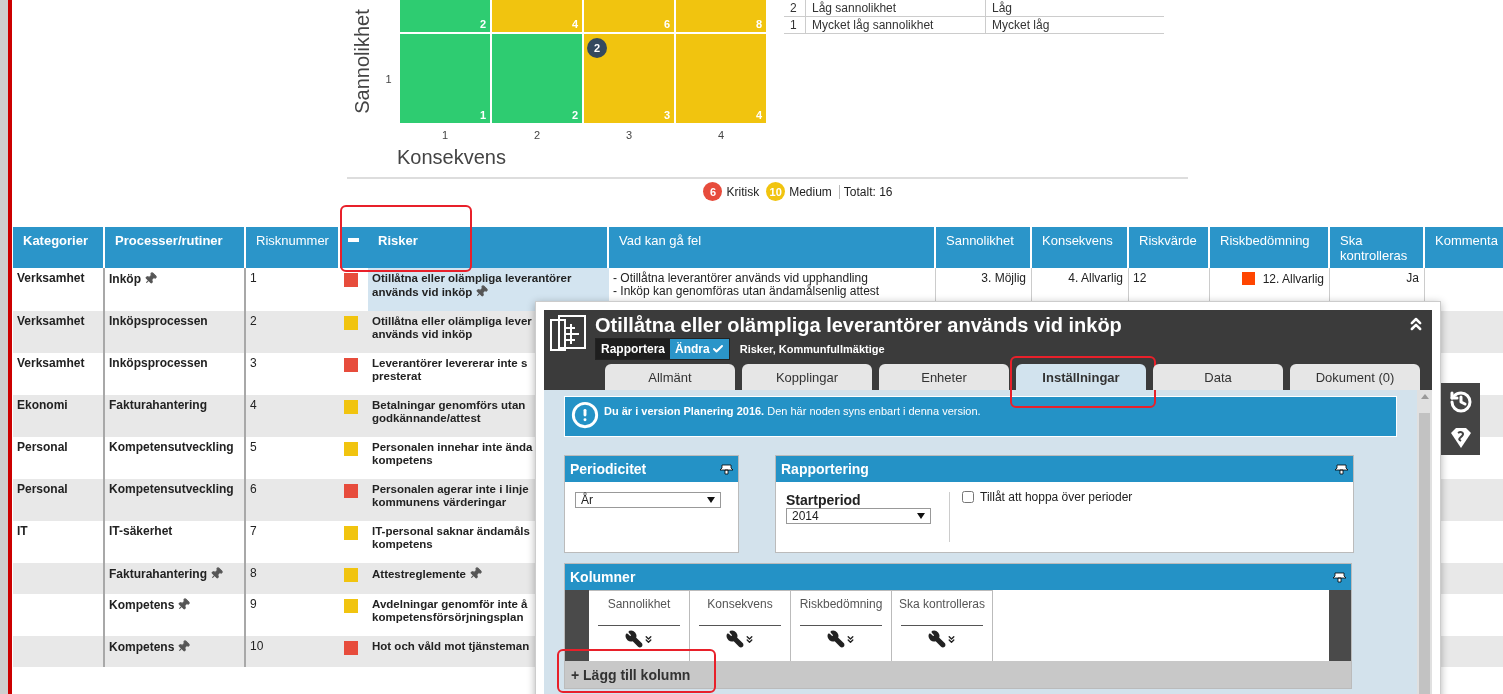 This screenshot has height=694, width=1503. What do you see at coordinates (1460, 401) in the screenshot?
I see `history-icon` at bounding box center [1460, 401].